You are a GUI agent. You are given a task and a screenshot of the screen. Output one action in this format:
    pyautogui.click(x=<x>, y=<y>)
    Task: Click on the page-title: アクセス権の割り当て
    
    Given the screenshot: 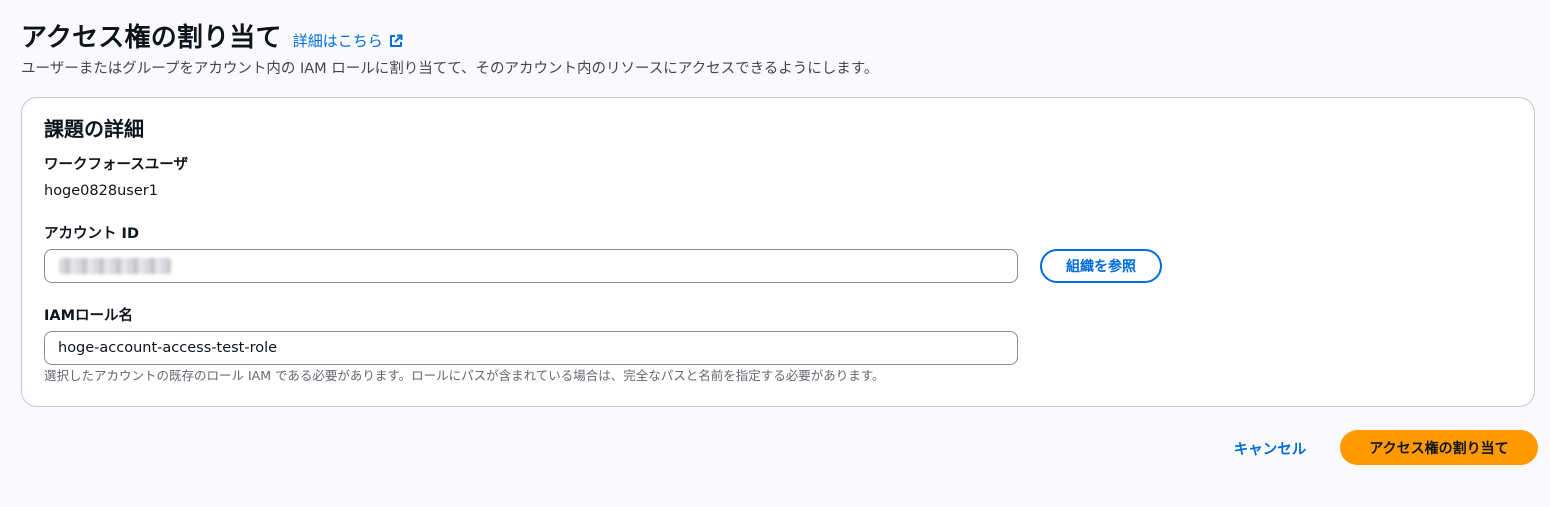 What is the action you would take?
    pyautogui.click(x=151, y=38)
    